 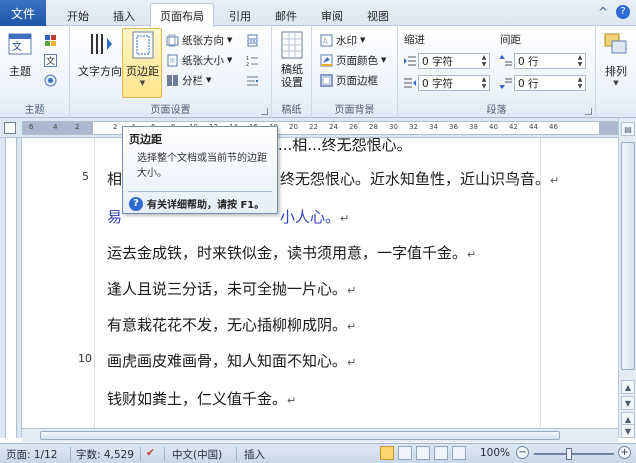 What do you see at coordinates (31, 127) in the screenshot?
I see `ruler-tick: 6` at bounding box center [31, 127].